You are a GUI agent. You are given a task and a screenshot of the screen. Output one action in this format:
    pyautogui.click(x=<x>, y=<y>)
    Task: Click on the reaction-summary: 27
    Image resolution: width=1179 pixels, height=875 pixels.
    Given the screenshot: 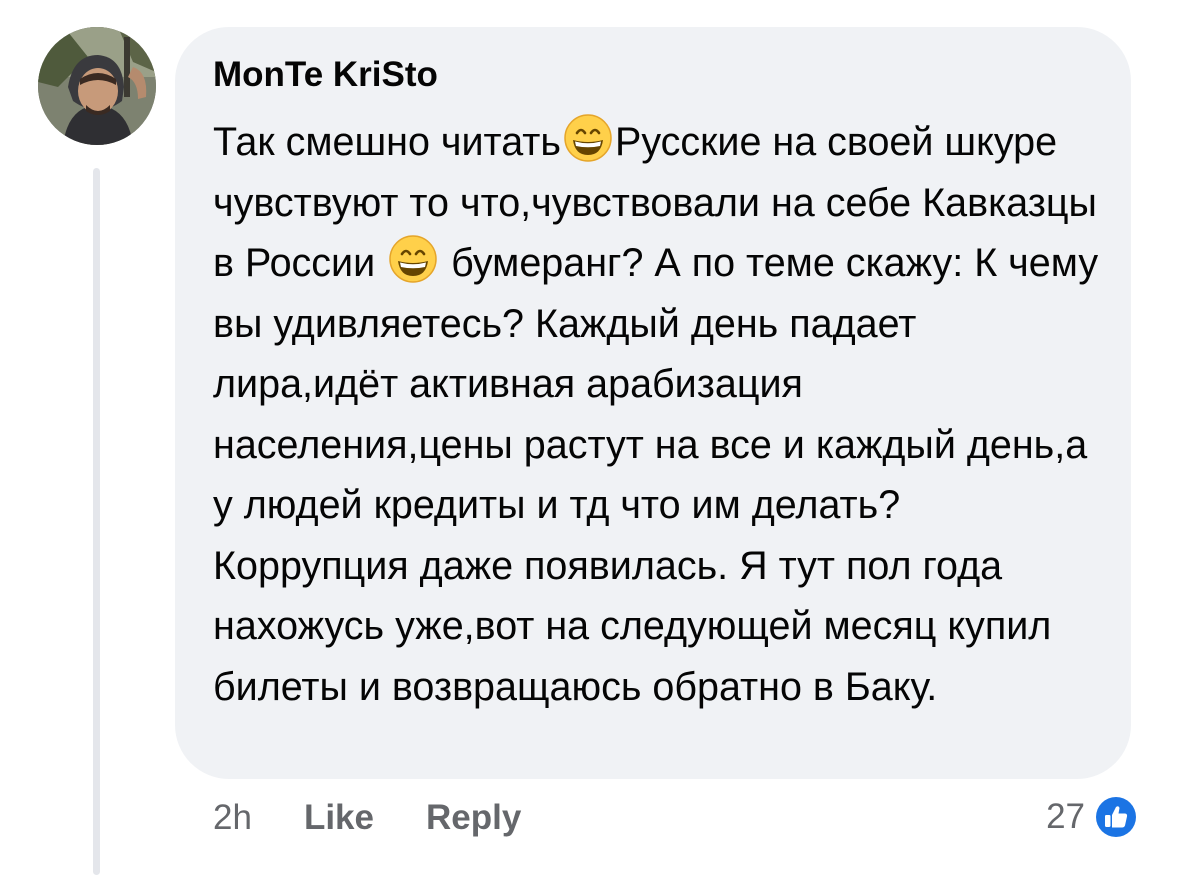 What is the action you would take?
    pyautogui.click(x=1092, y=817)
    